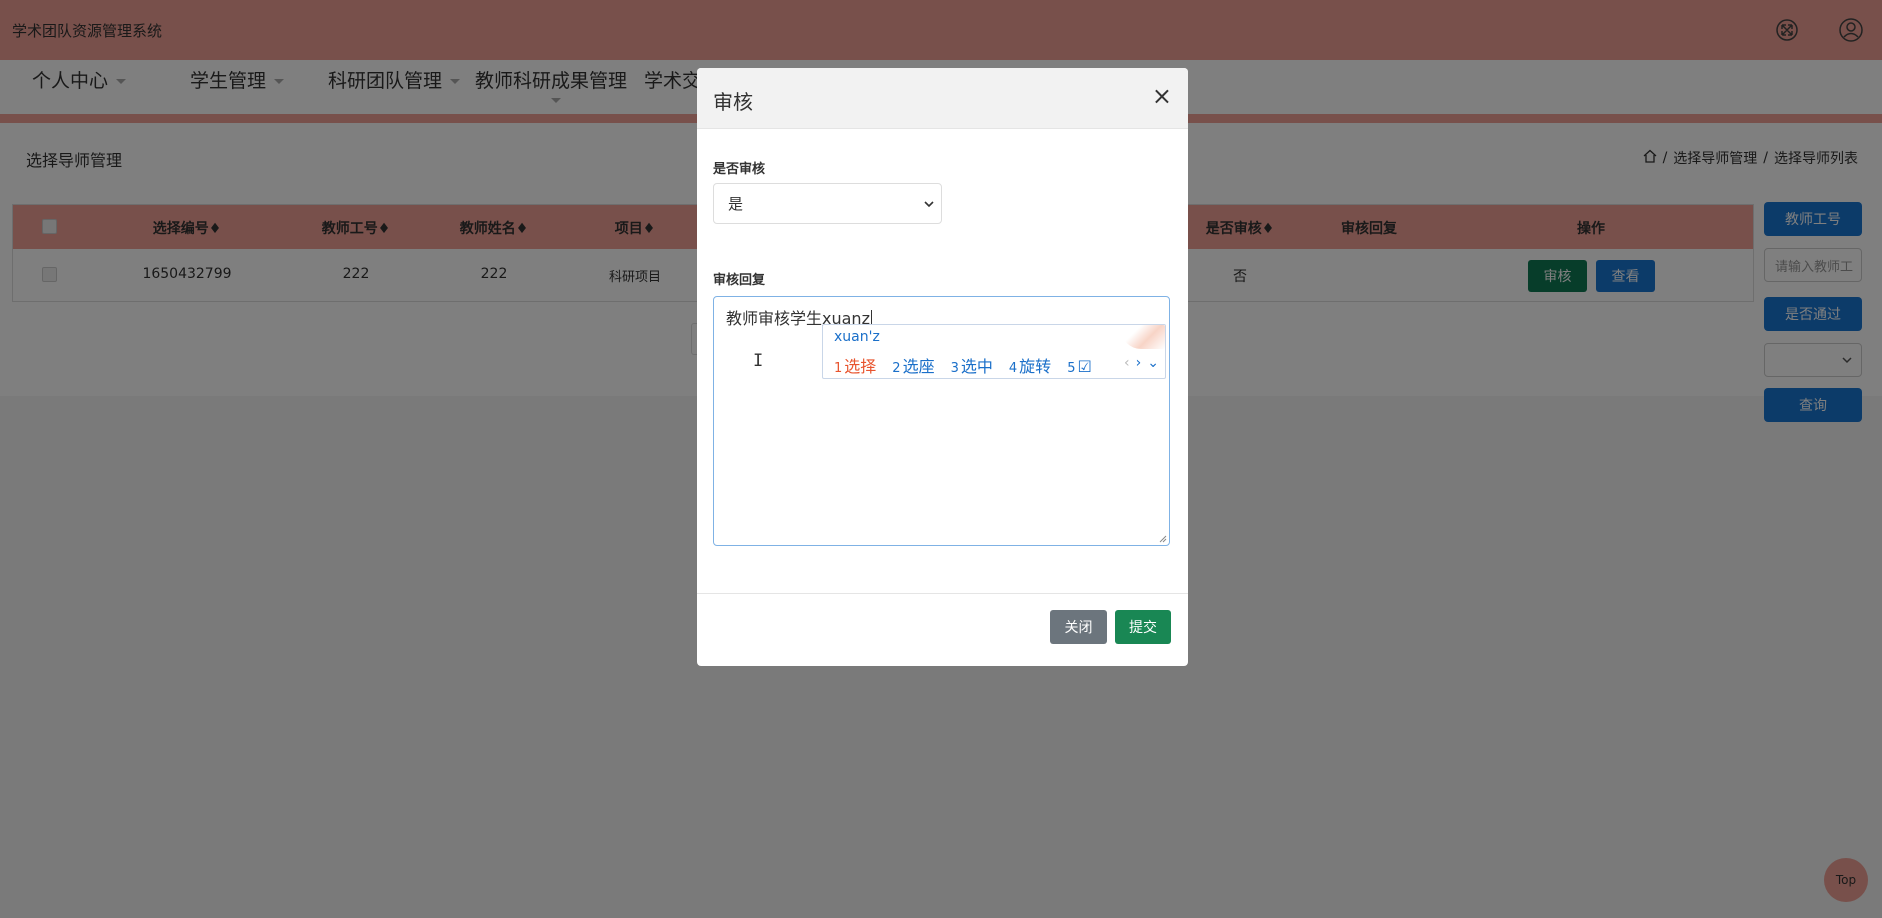  I want to click on ime-candidate: 2 选座, so click(913, 365).